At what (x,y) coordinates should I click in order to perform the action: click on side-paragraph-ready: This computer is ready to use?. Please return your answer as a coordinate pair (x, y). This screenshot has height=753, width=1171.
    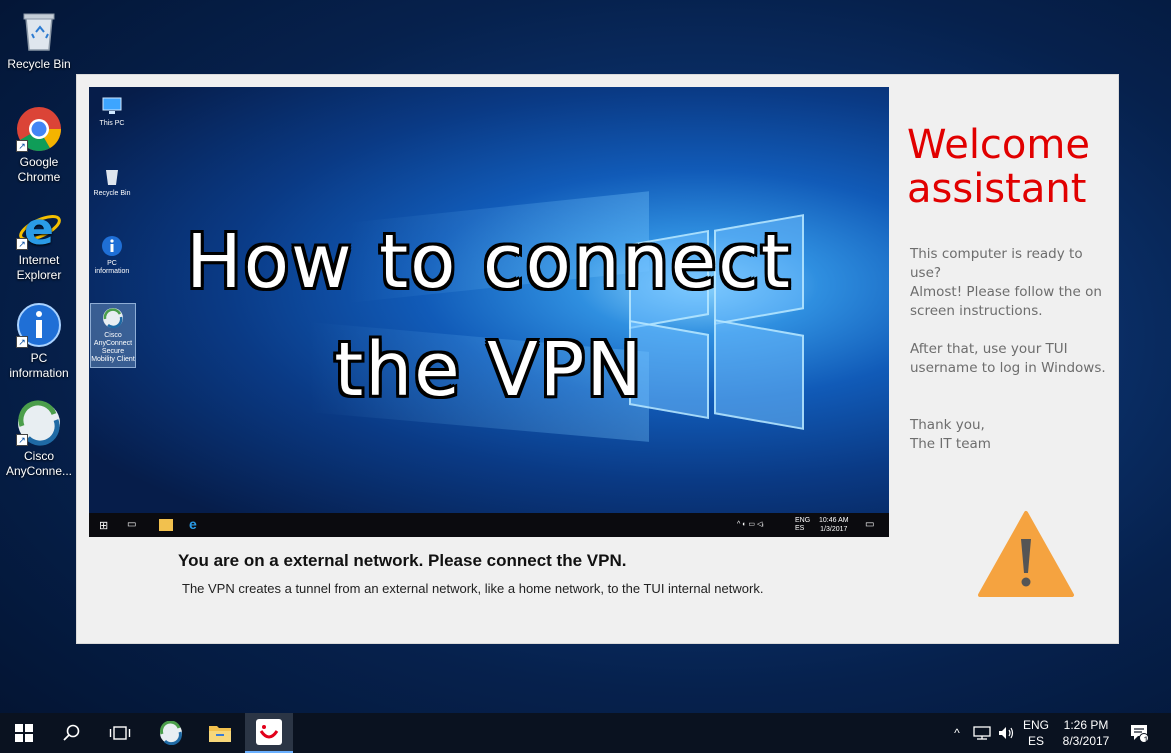
    Looking at the image, I should click on (996, 263).